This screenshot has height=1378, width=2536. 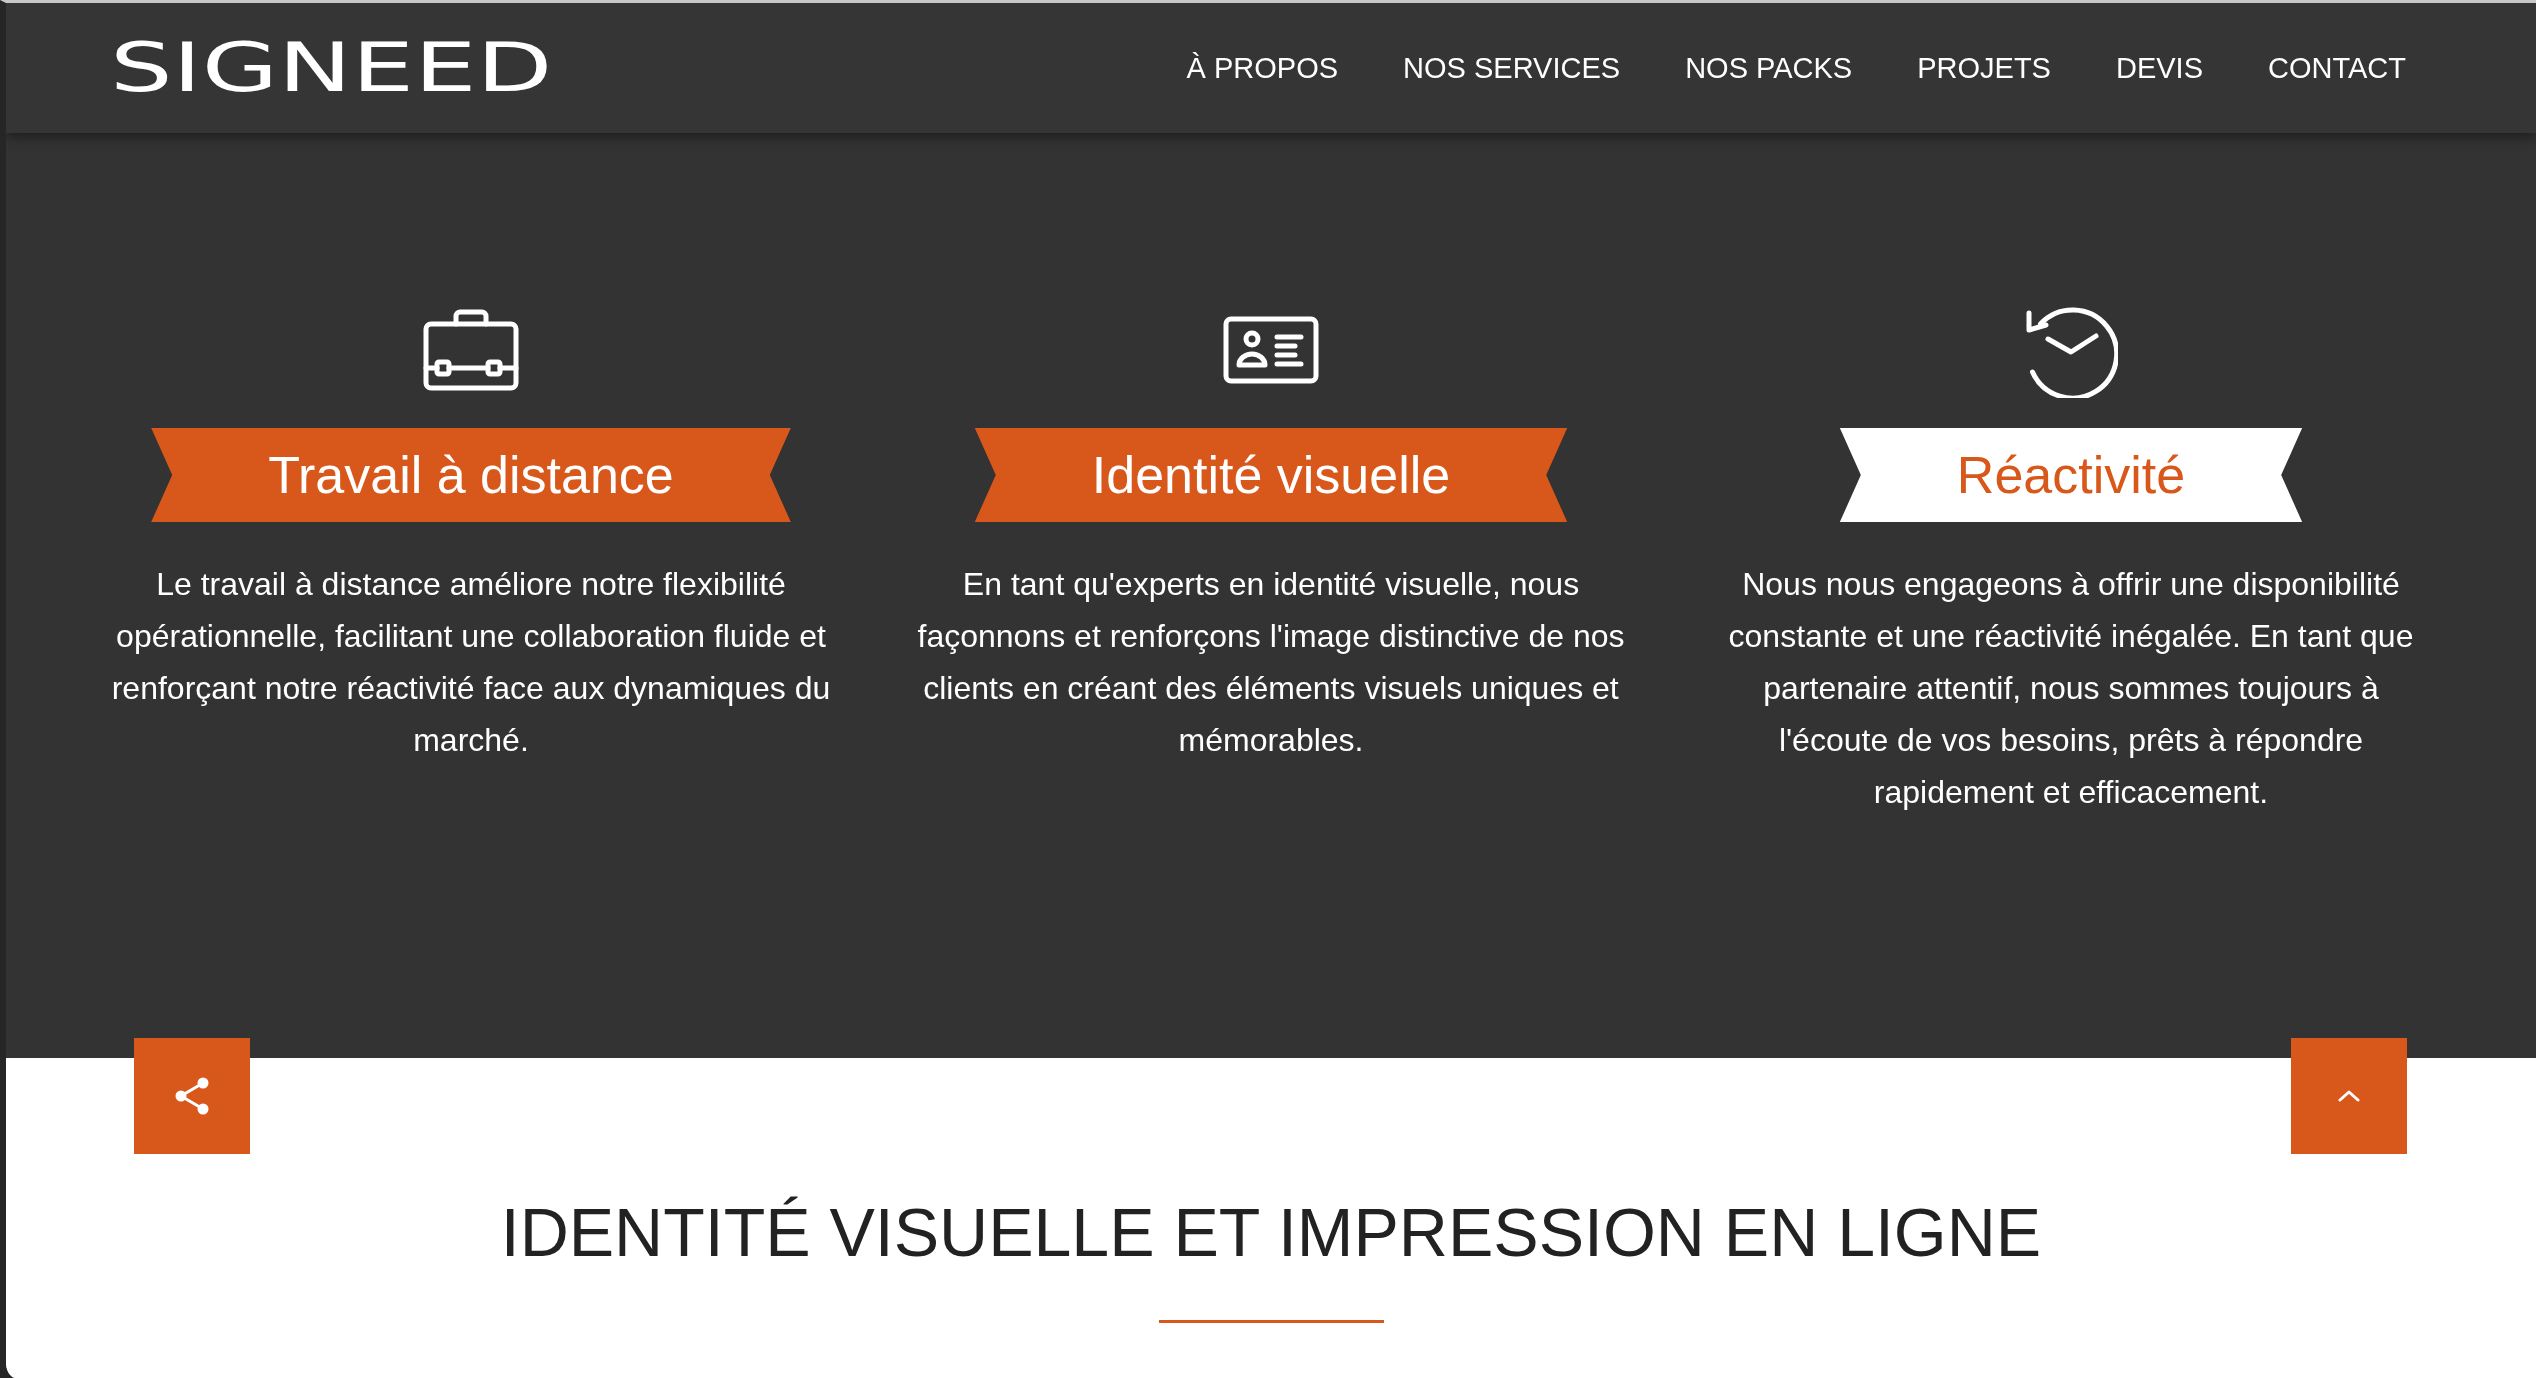 What do you see at coordinates (1512, 68) in the screenshot?
I see `nav-link: NOS SERVICES` at bounding box center [1512, 68].